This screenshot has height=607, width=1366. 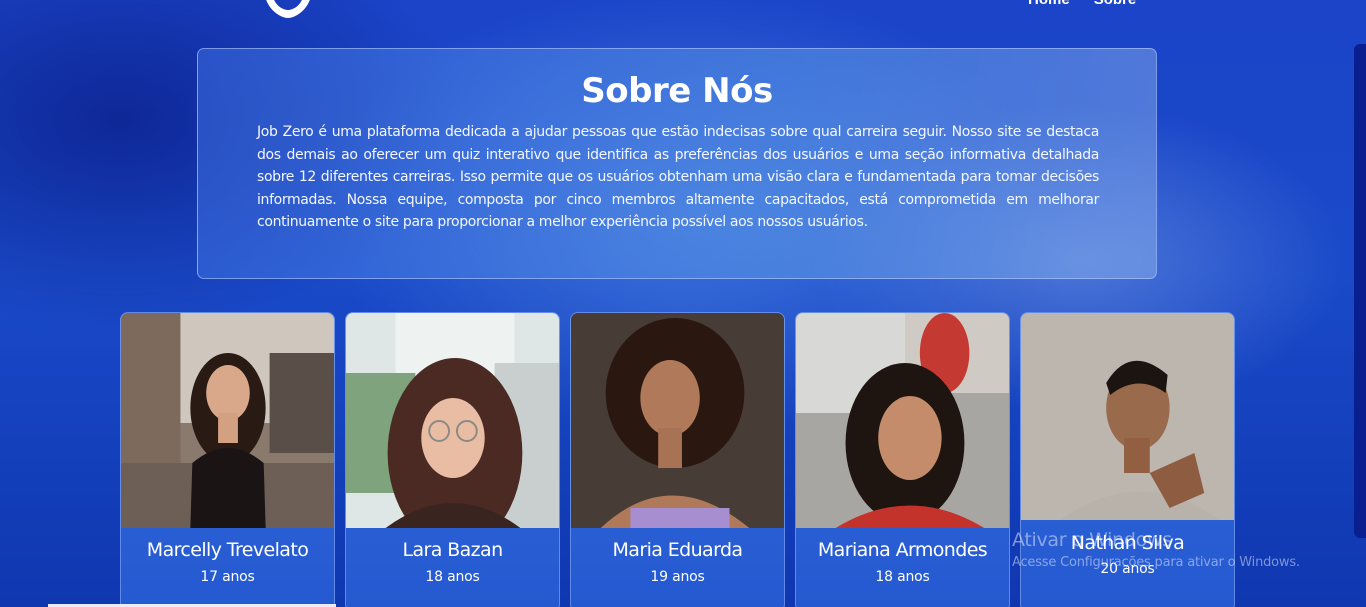 What do you see at coordinates (677, 91) in the screenshot?
I see `about-title: Sobre Nós` at bounding box center [677, 91].